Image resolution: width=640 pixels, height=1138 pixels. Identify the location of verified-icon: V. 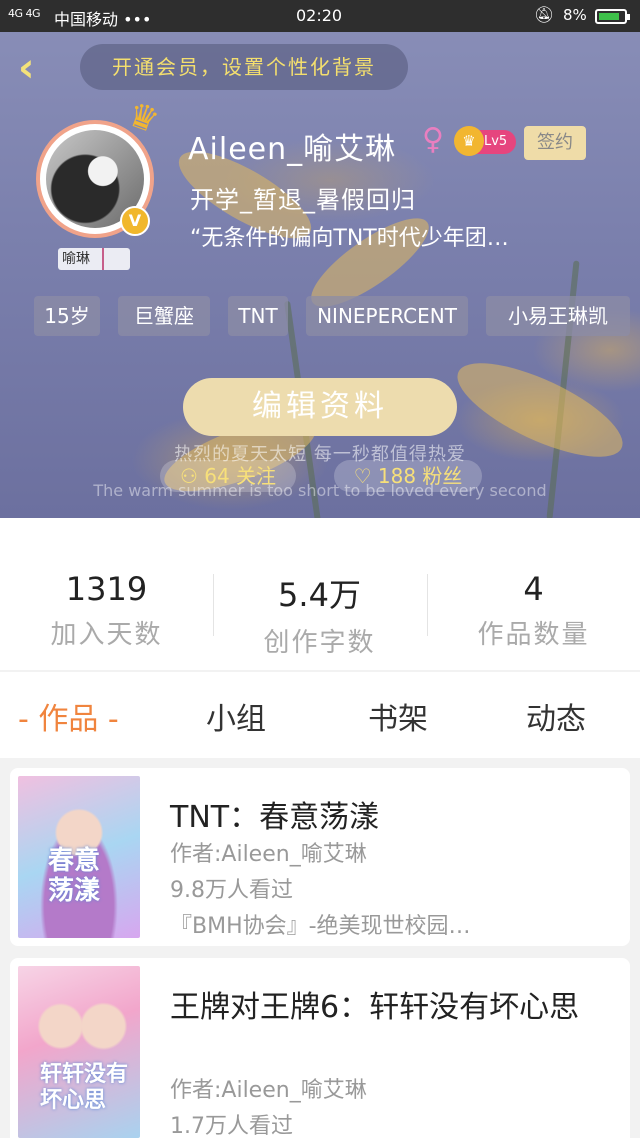
(135, 221).